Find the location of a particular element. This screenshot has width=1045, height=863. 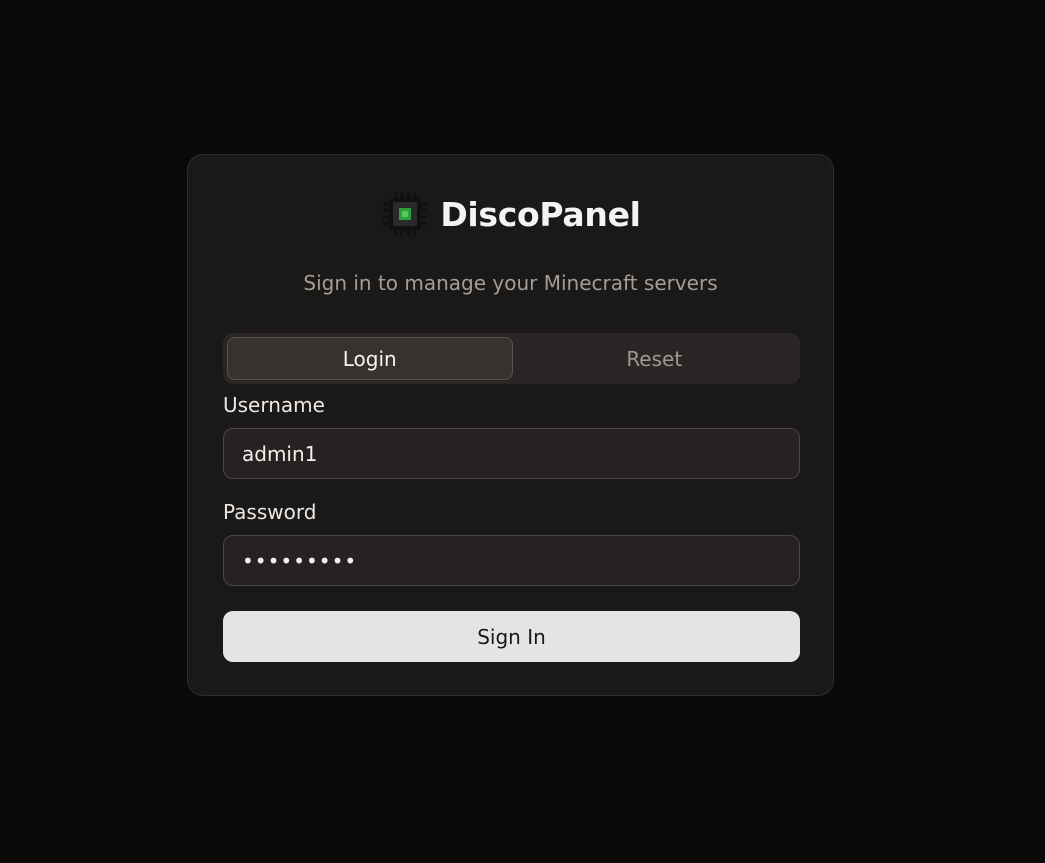

tab-reset: Reset is located at coordinates (655, 358).